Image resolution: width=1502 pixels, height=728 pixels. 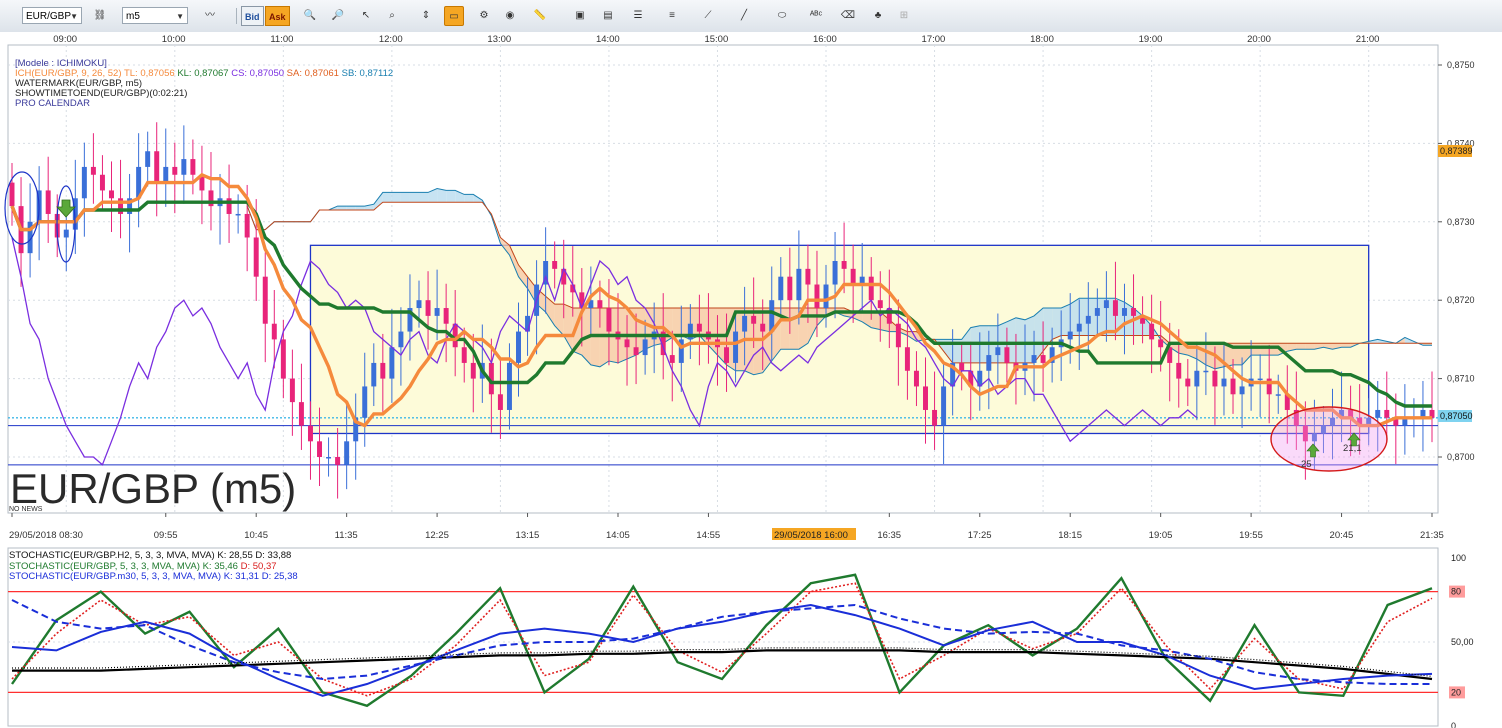 What do you see at coordinates (510, 16) in the screenshot?
I see `globe-icon: ◉` at bounding box center [510, 16].